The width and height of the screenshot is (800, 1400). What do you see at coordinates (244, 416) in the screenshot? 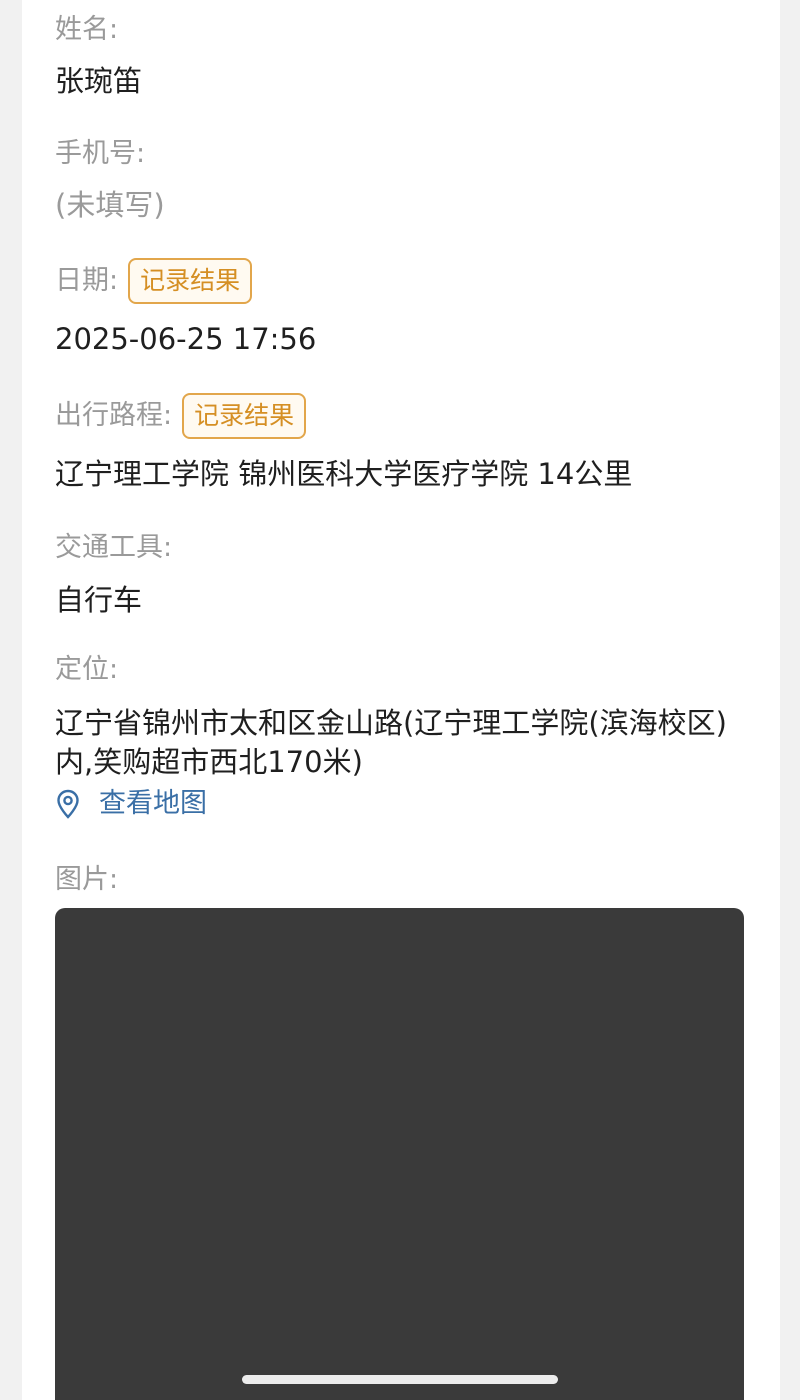
I see `route-record-result-tag: 记录结果` at bounding box center [244, 416].